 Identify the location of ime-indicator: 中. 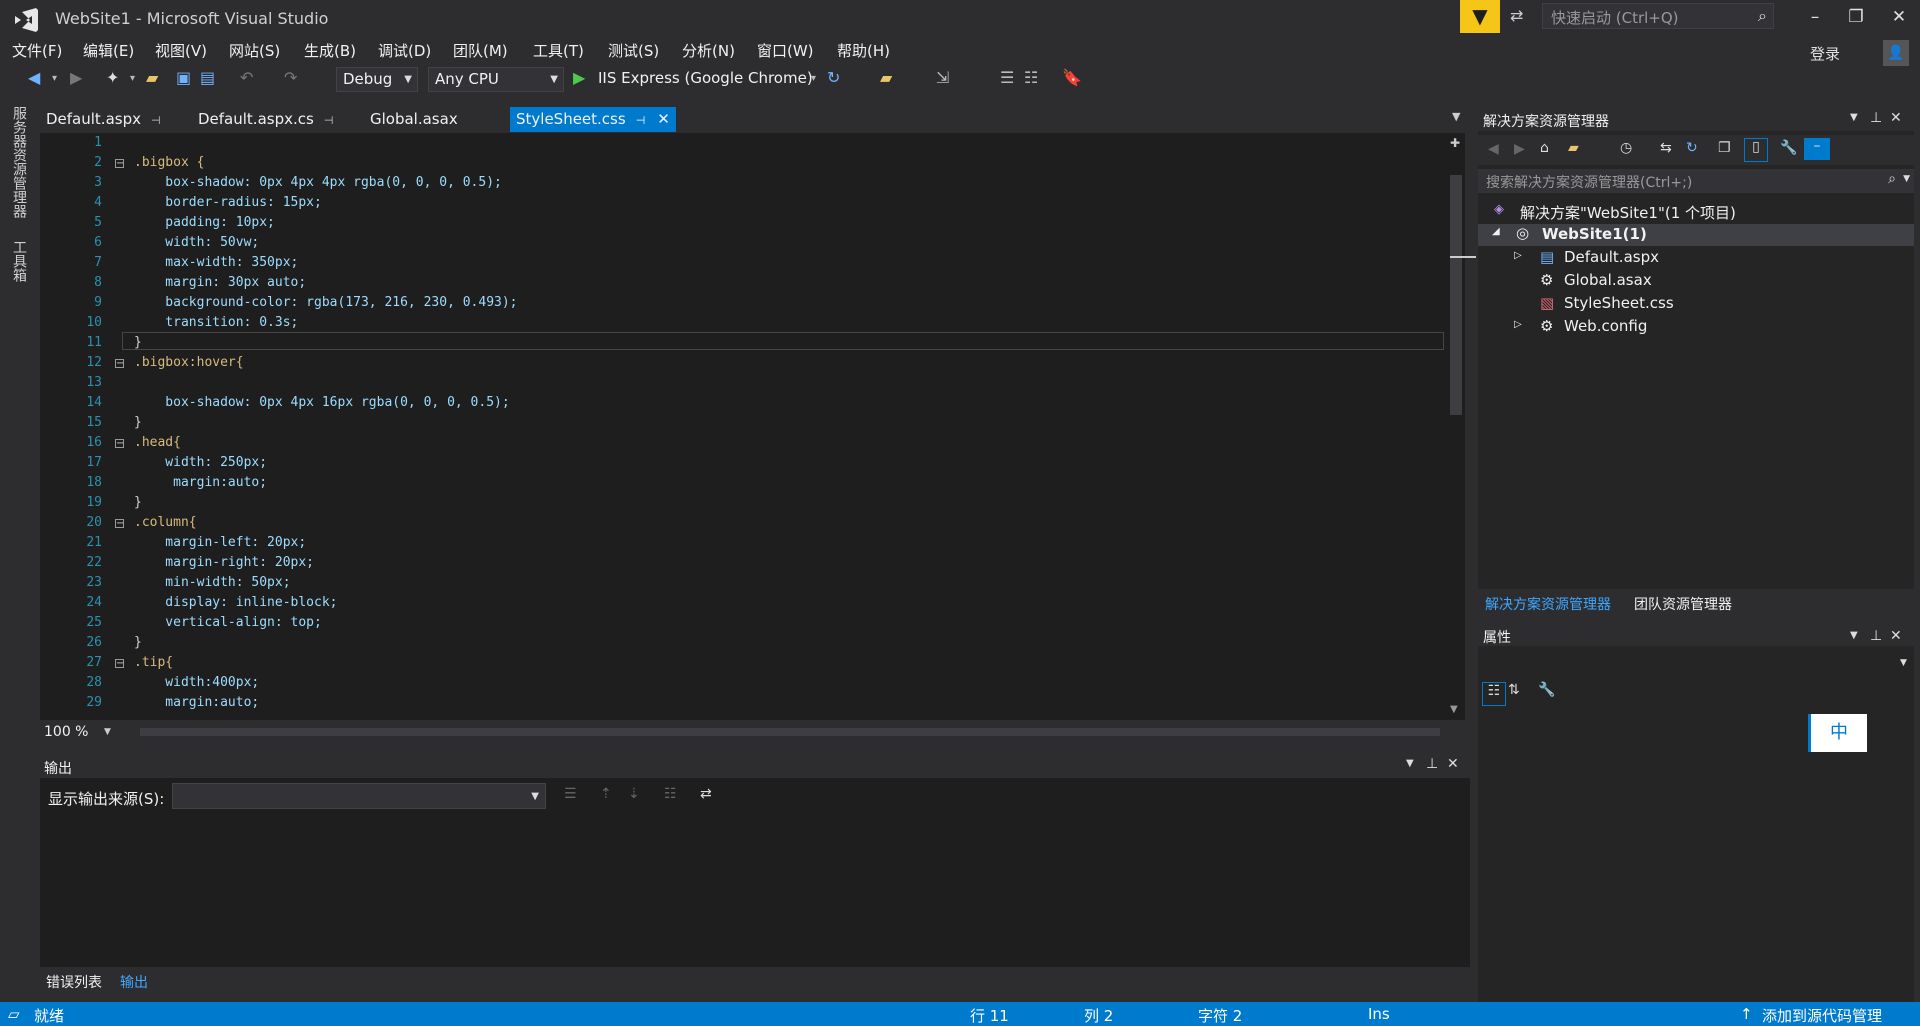
(1837, 733).